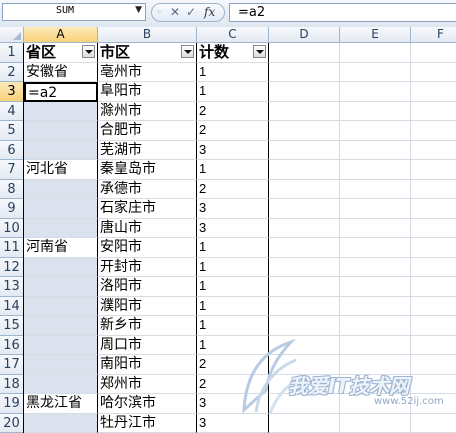 The height and width of the screenshot is (433, 456). What do you see at coordinates (191, 12) in the screenshot?
I see `enter-icon: ✓` at bounding box center [191, 12].